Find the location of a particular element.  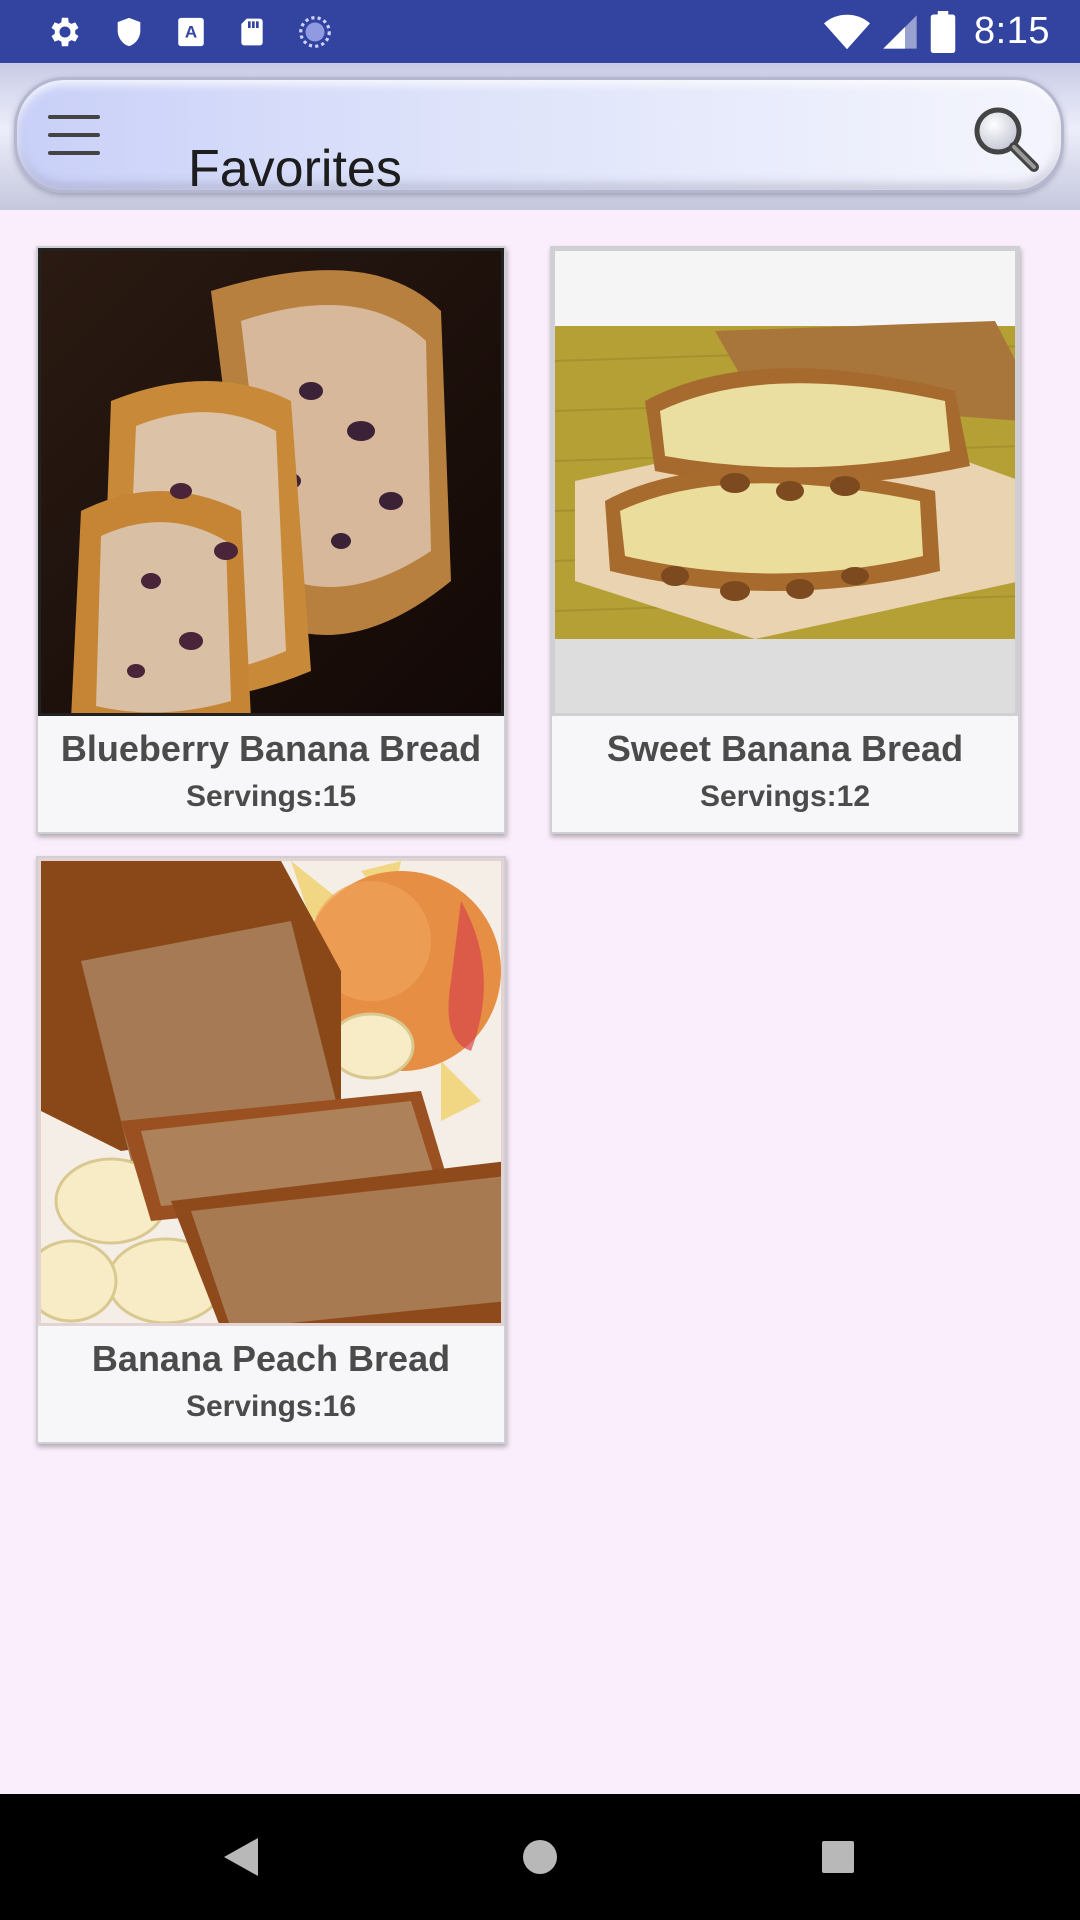

status-left-icons: A is located at coordinates (204, 32).